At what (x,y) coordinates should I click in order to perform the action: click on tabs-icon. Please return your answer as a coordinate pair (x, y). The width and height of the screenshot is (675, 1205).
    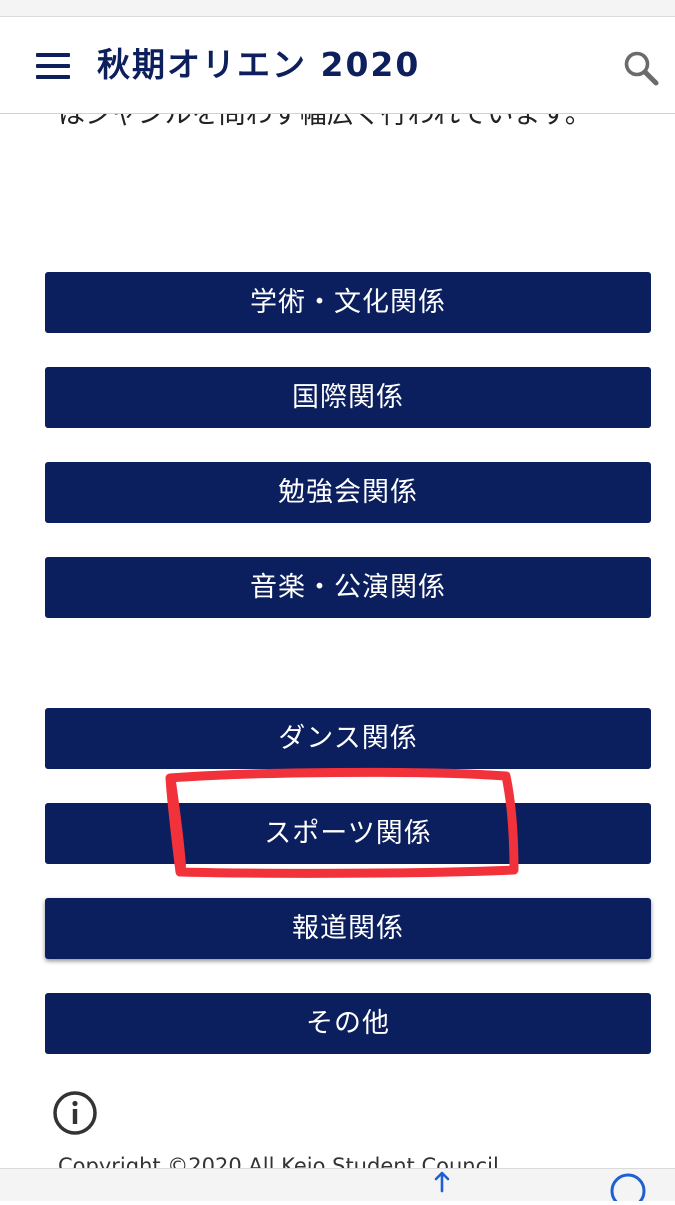
    Looking at the image, I should click on (628, 1187).